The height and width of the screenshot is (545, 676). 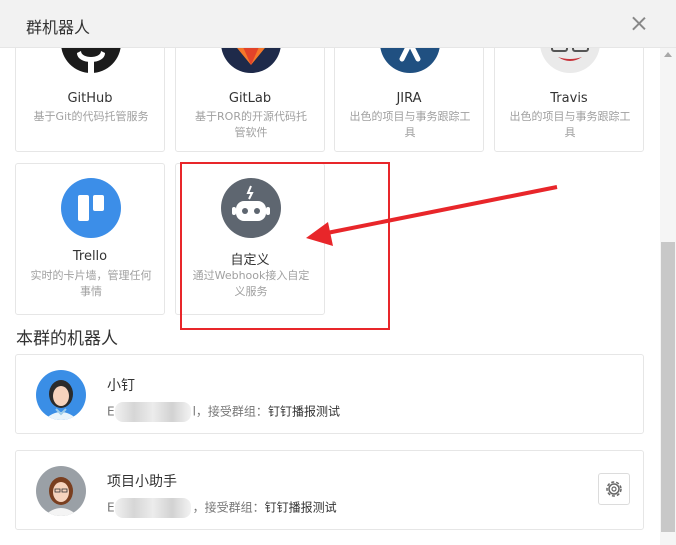 What do you see at coordinates (58, 27) in the screenshot?
I see `dialog-title: 群机器人` at bounding box center [58, 27].